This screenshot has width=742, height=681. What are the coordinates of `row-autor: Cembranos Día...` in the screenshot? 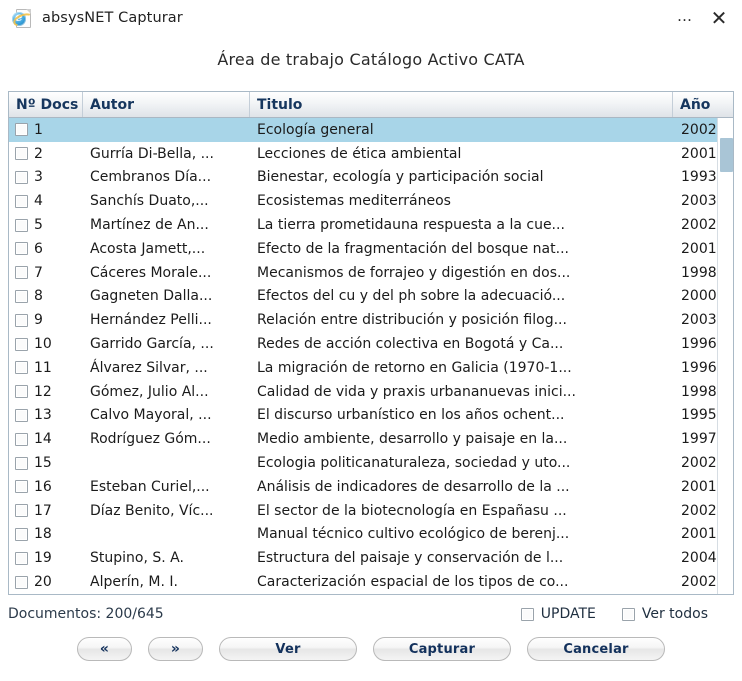 It's located at (151, 177).